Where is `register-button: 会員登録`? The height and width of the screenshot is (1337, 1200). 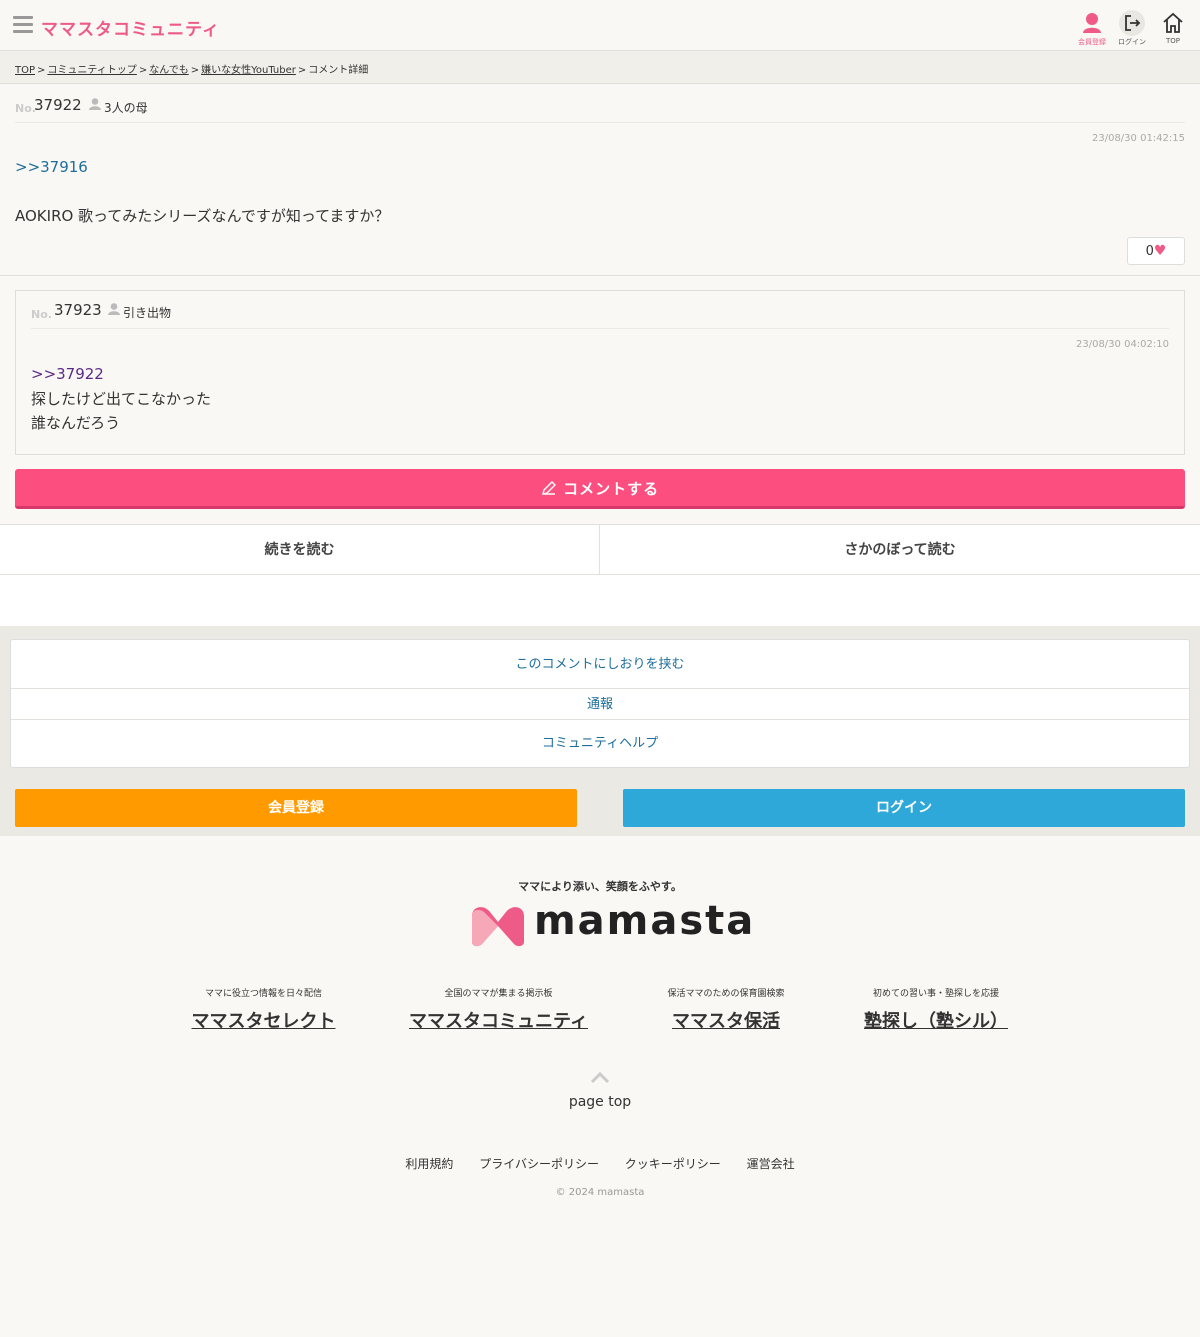 register-button: 会員登録 is located at coordinates (296, 808).